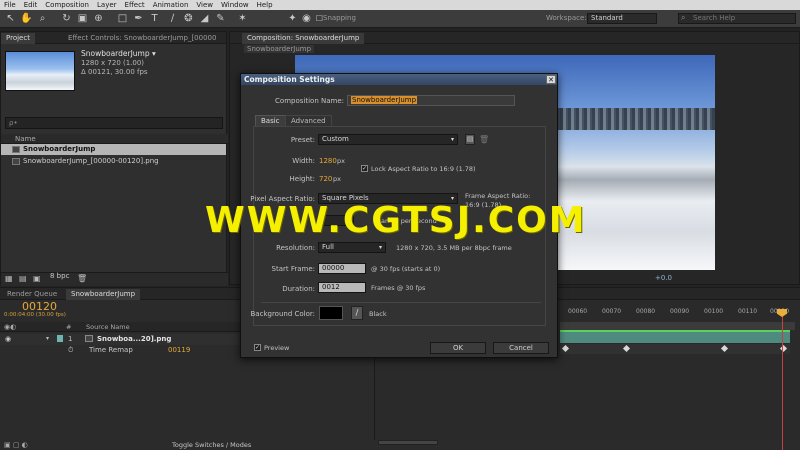 Image resolution: width=800 pixels, height=450 pixels. I want to click on workspace-select: Standard, so click(622, 18).